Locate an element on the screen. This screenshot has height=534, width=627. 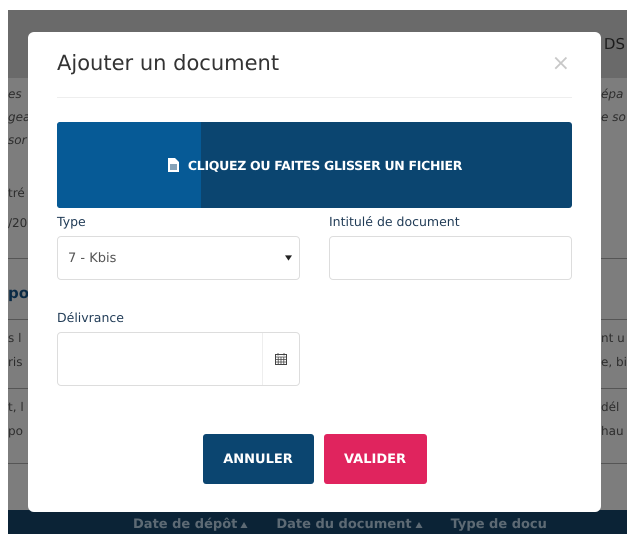
partial-text: hau is located at coordinates (613, 431).